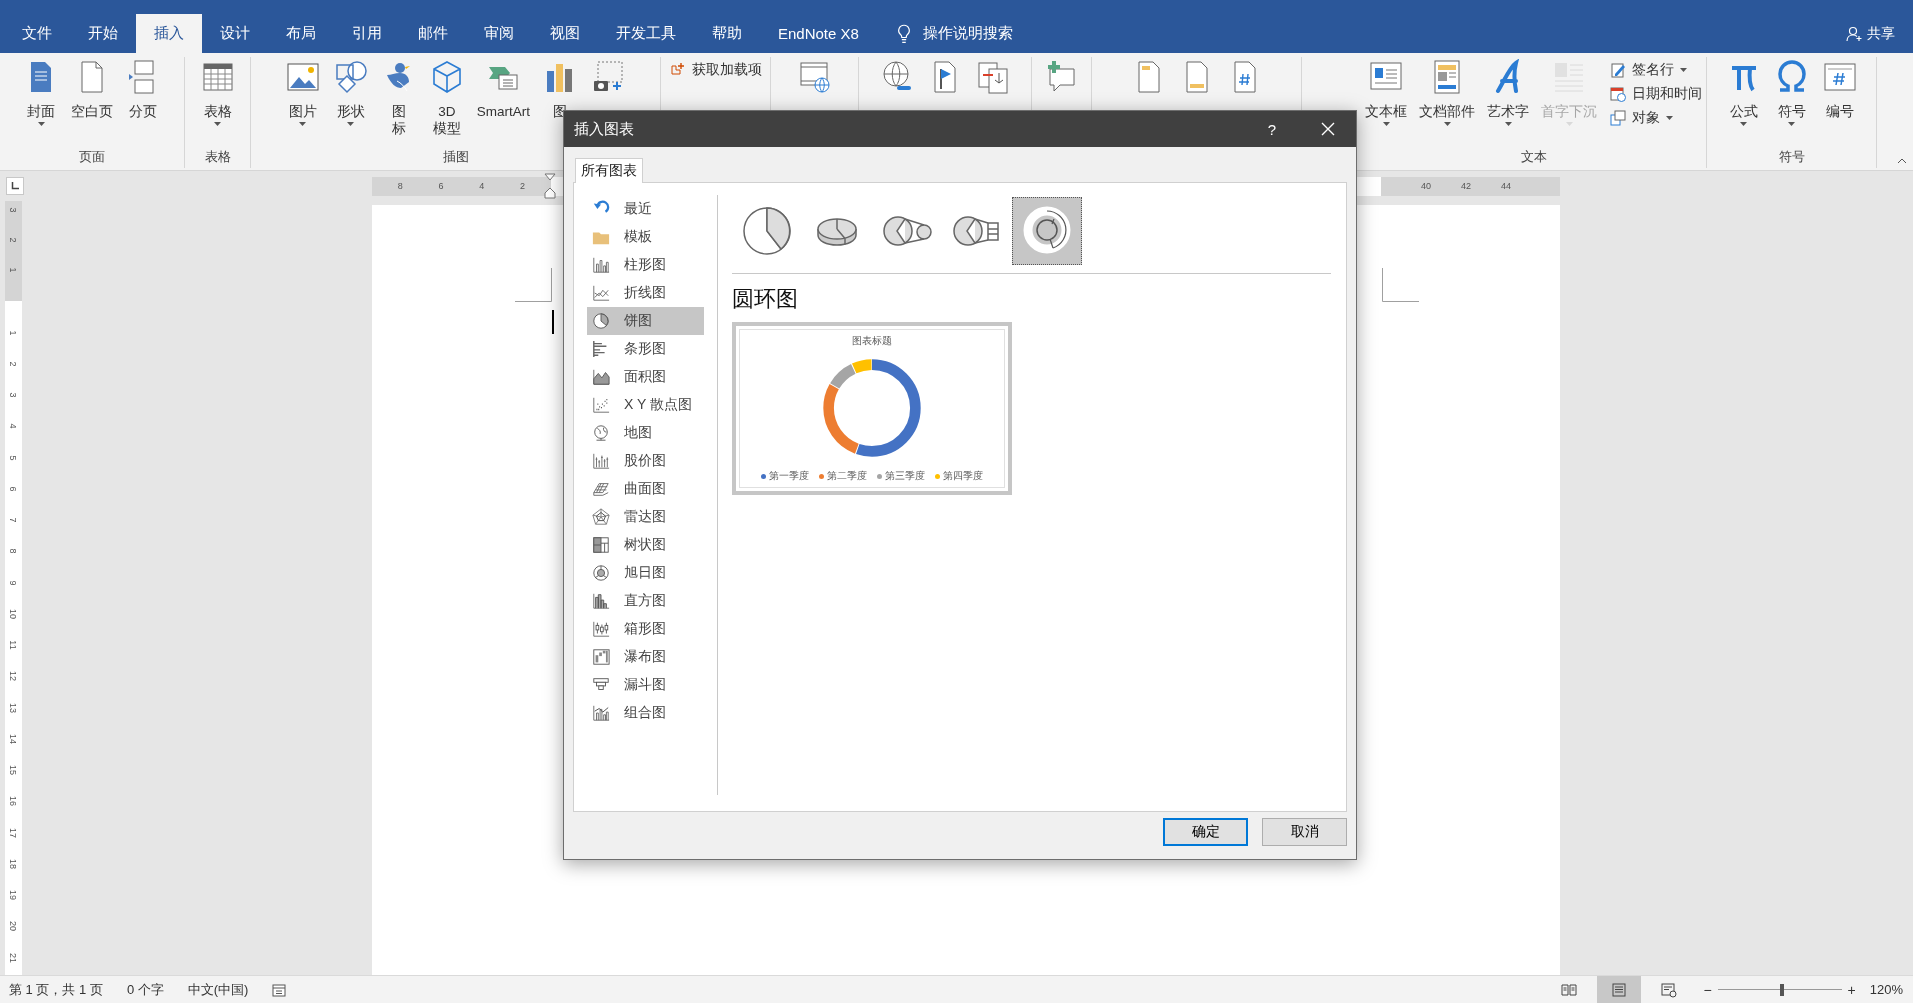  I want to click on chart-type-item: 树状图, so click(645, 545).